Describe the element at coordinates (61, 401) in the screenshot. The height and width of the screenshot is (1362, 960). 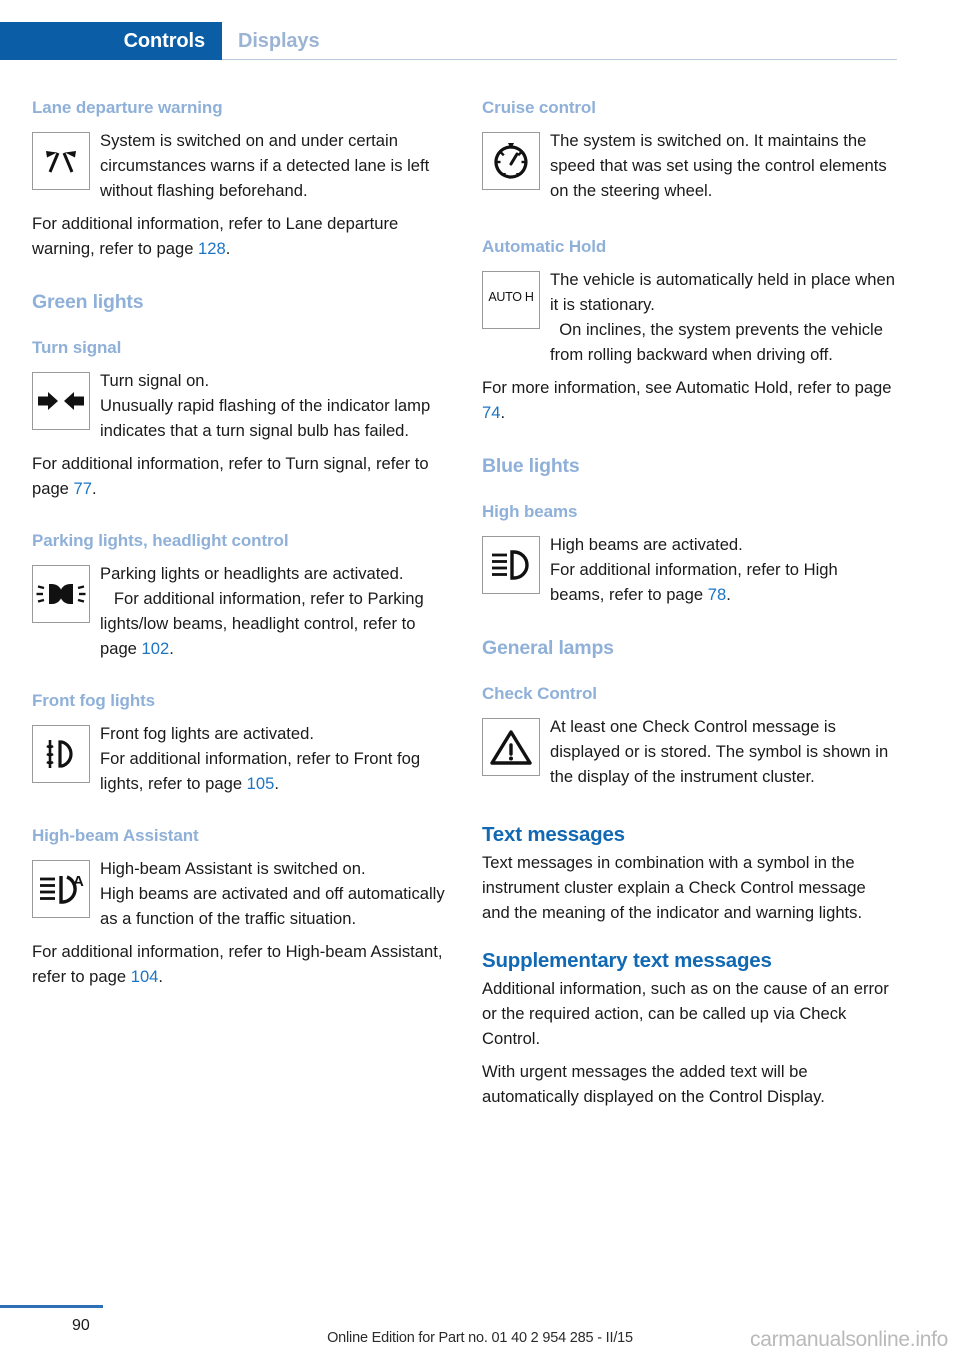
I see `turn-signal-icon` at that location.